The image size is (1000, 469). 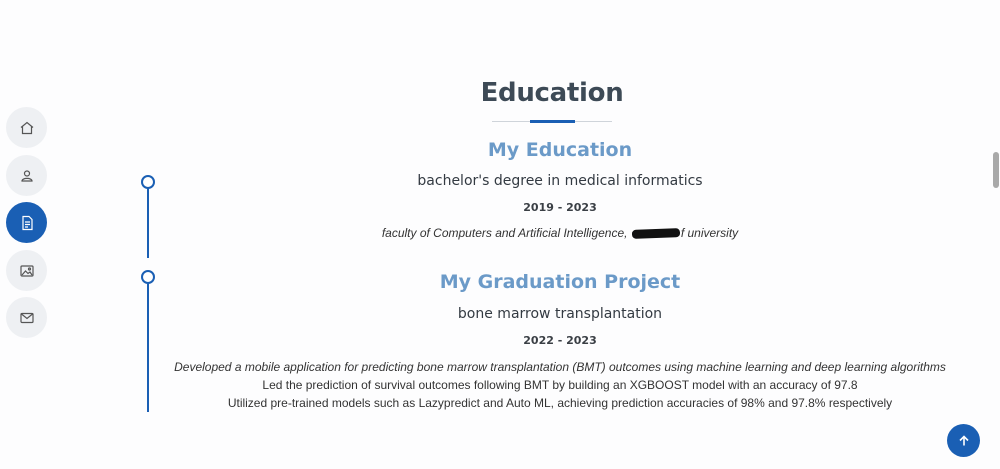 I want to click on nav-resume-button, so click(x=26, y=222).